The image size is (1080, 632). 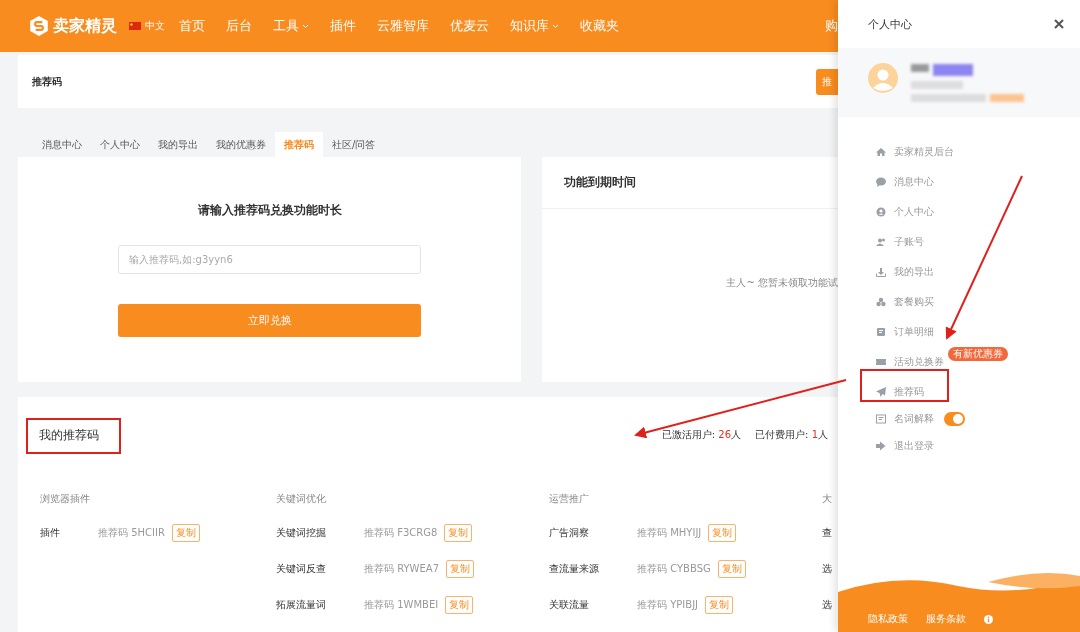 I want to click on nav-link: 云雅智库, so click(x=403, y=26).